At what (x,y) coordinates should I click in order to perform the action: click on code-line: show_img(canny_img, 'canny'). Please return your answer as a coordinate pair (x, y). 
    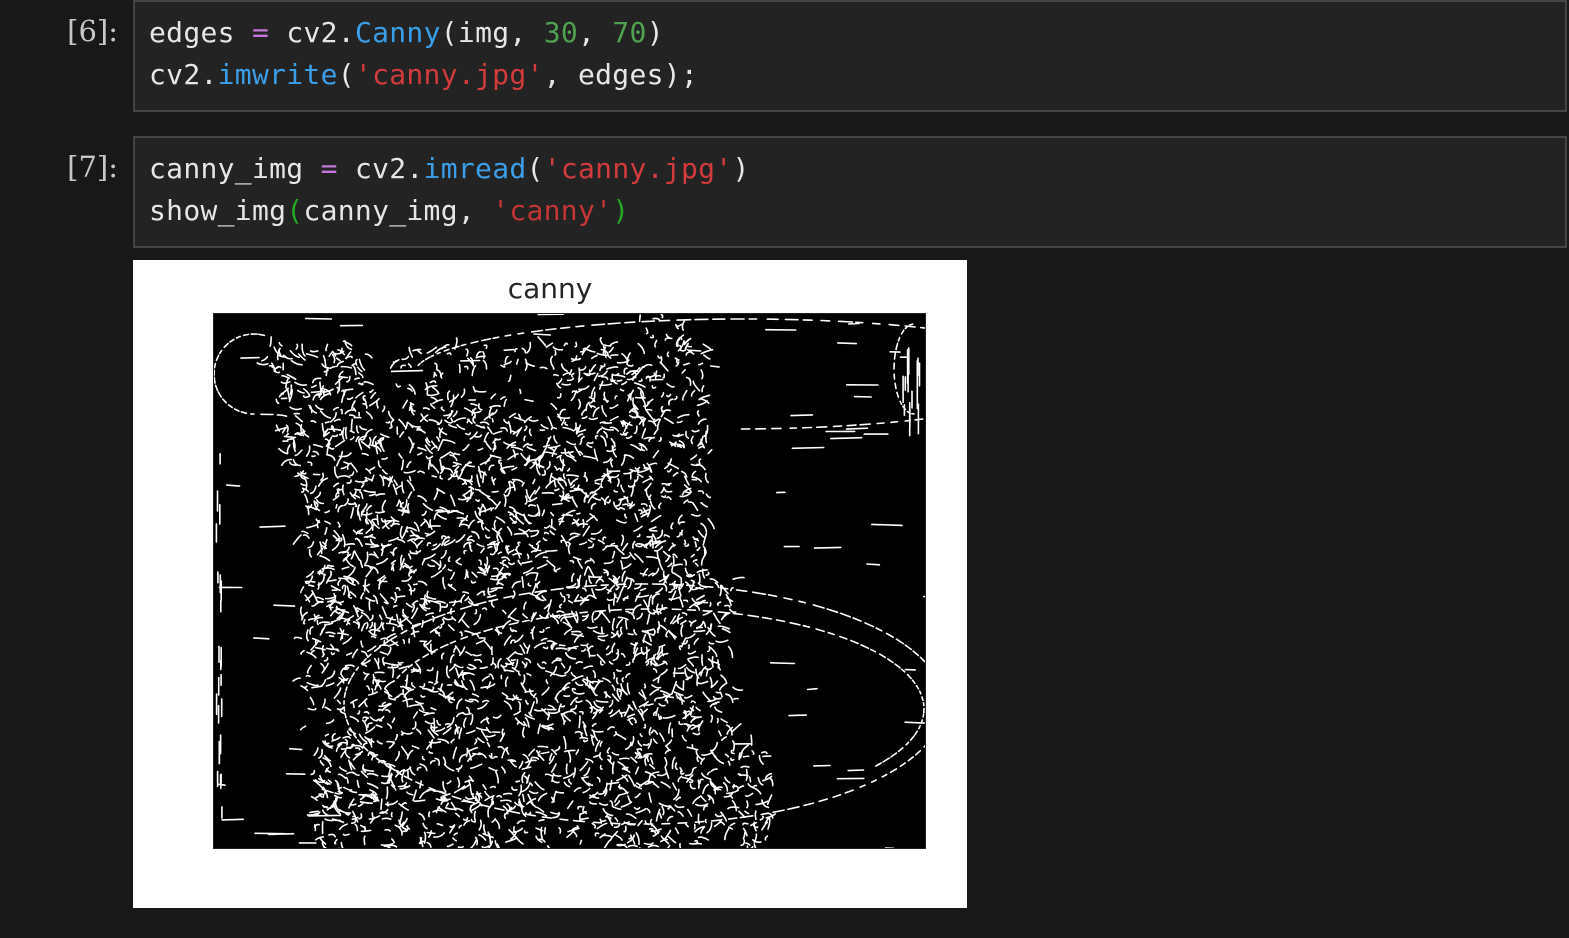
    Looking at the image, I should click on (389, 210).